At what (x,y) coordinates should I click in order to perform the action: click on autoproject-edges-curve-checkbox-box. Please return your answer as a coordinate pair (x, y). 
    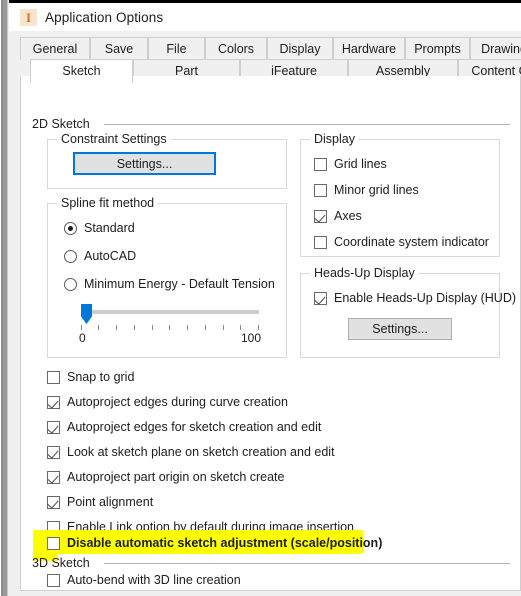
    Looking at the image, I should click on (53, 402).